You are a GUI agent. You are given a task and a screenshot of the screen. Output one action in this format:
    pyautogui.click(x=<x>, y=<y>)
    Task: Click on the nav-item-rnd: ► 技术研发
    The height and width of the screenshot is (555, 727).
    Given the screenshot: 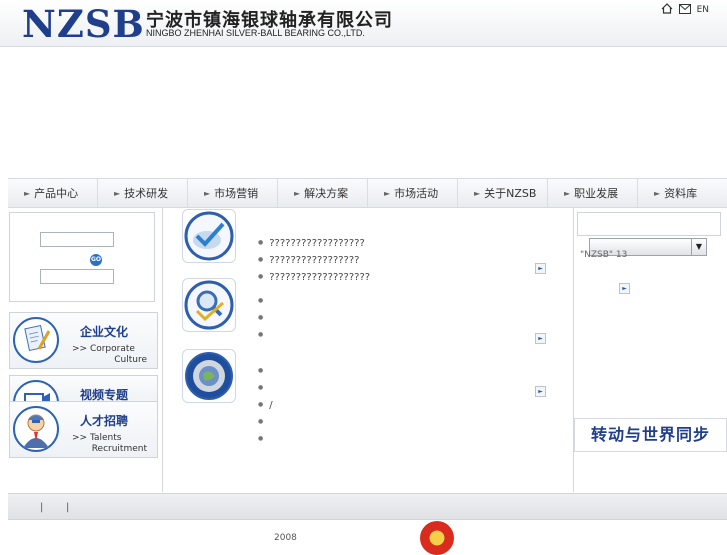 What is the action you would take?
    pyautogui.click(x=143, y=193)
    